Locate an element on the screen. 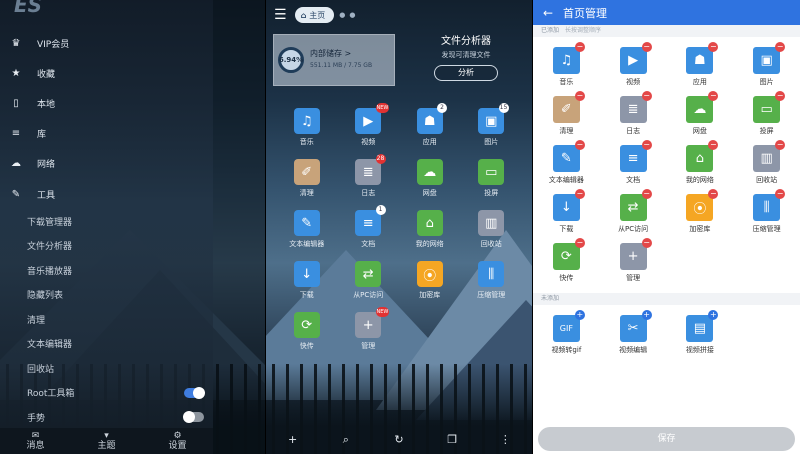 This screenshot has width=800, height=454. manage-tile-document: ≡ − 文档 is located at coordinates (633, 162).